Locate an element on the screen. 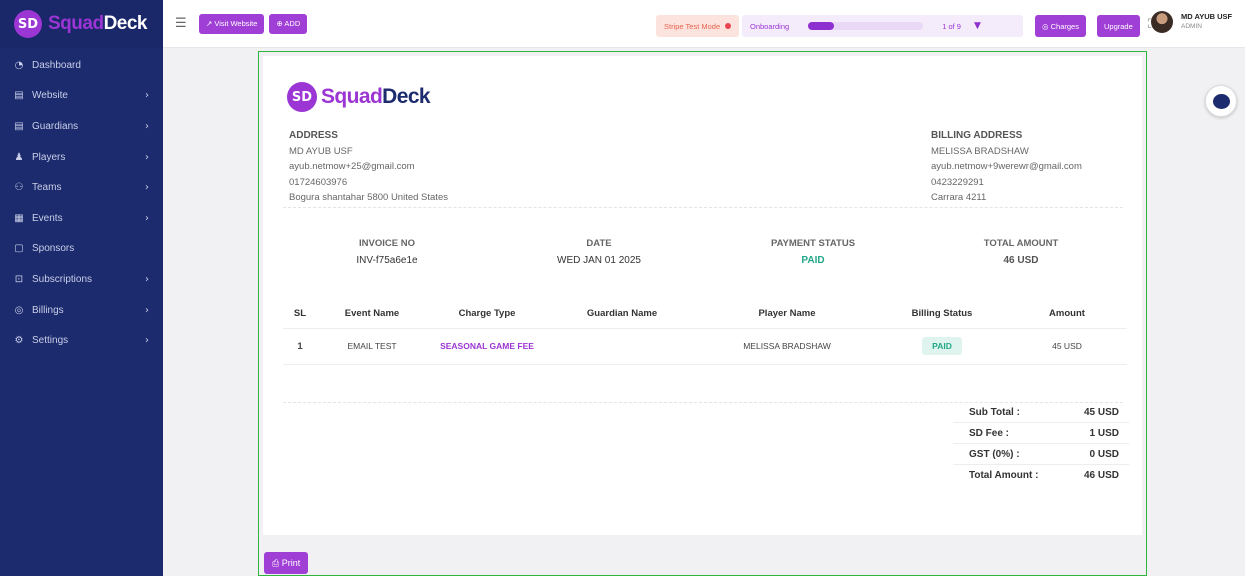 The height and width of the screenshot is (576, 1245). column-header: Charge Type is located at coordinates (487, 314).